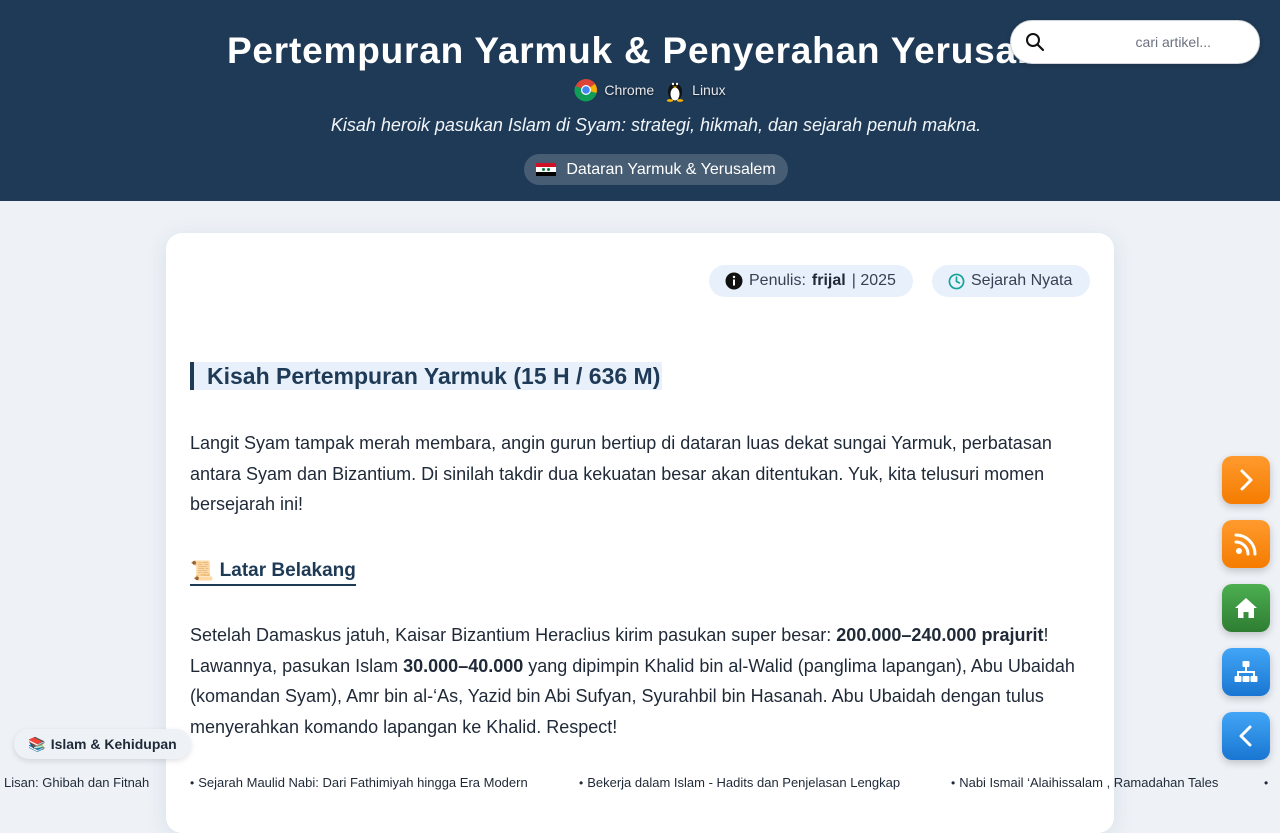 This screenshot has height=833, width=1280. Describe the element at coordinates (586, 90) in the screenshot. I see `chrome-icon` at that location.